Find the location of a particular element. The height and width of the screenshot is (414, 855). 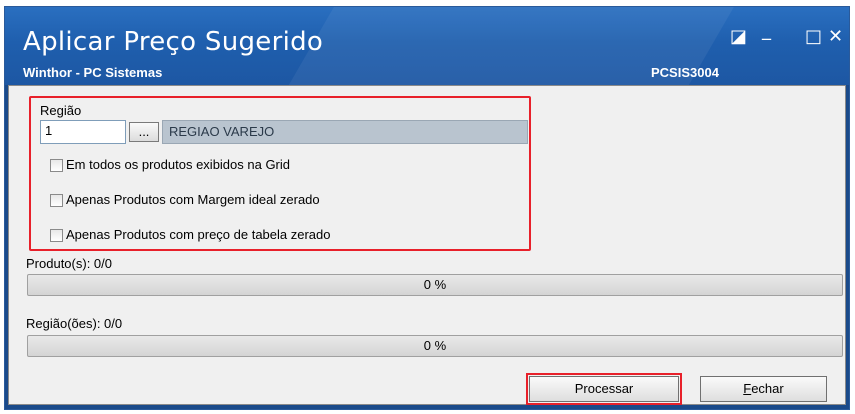

regioes-progress-label: Região(ões): 0/0 is located at coordinates (74, 323).